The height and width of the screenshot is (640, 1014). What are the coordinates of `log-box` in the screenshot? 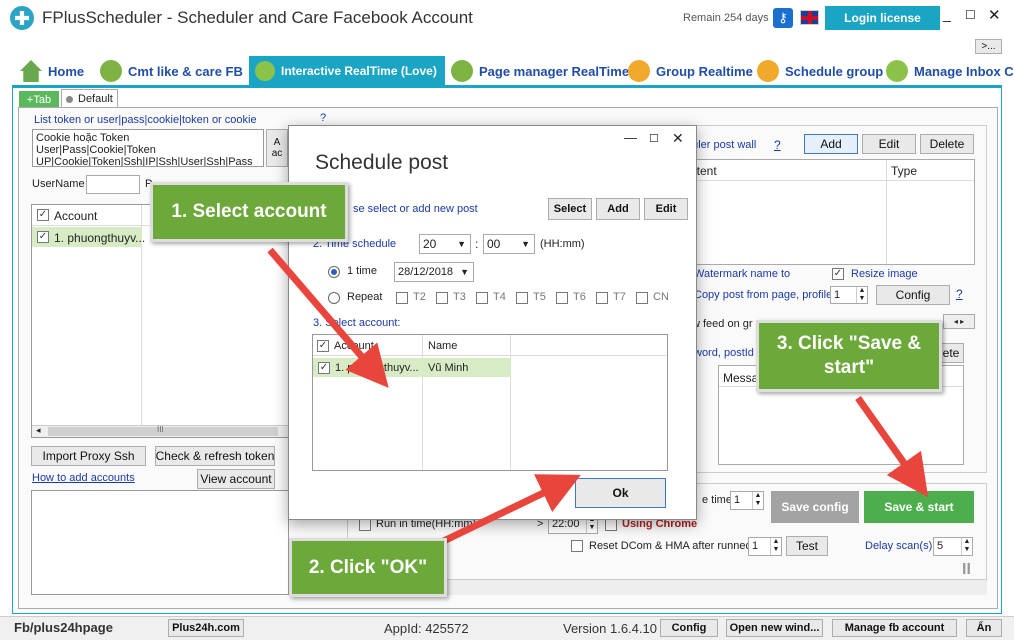 It's located at (160, 542).